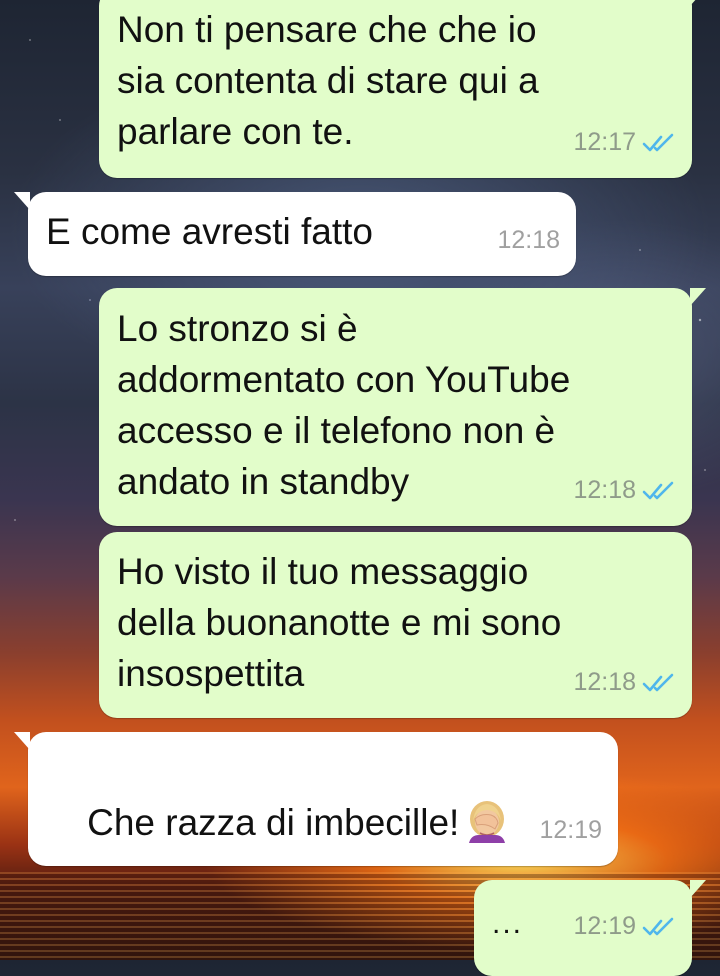 The height and width of the screenshot is (976, 720). I want to click on message-bubble-incoming: Che razza di imbecille! 12:19, so click(316, 799).